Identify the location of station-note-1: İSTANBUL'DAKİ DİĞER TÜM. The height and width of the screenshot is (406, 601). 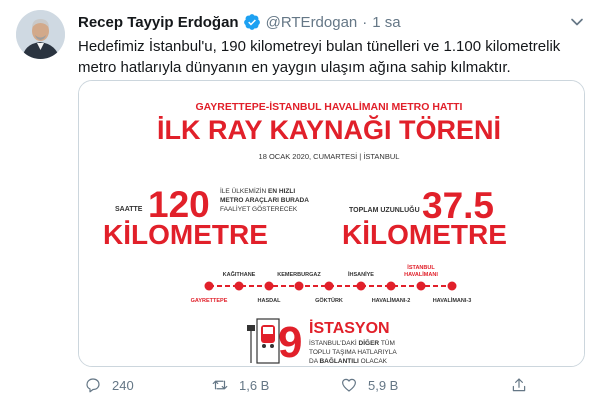
(352, 342).